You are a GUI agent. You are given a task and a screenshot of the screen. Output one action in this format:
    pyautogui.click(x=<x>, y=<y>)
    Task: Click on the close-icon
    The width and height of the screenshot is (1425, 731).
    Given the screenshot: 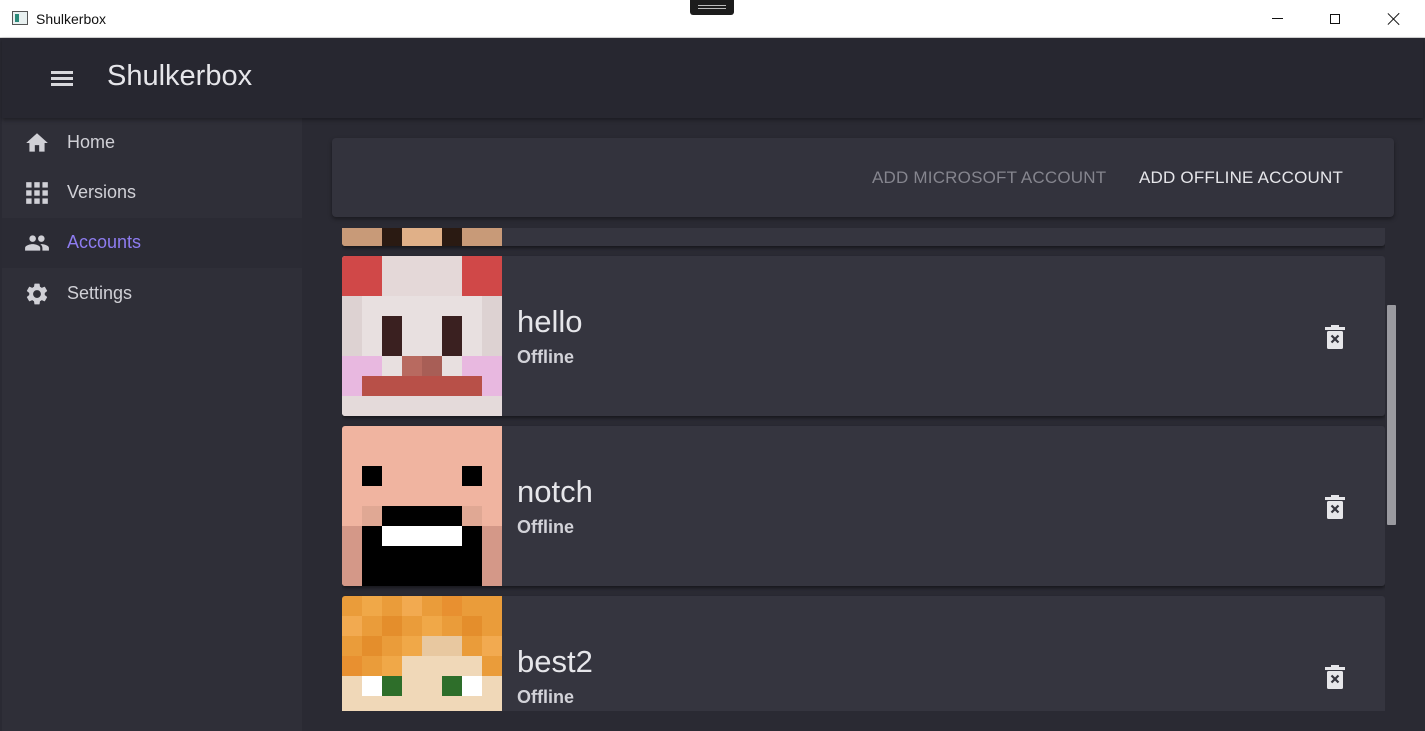 What is the action you would take?
    pyautogui.click(x=1394, y=19)
    